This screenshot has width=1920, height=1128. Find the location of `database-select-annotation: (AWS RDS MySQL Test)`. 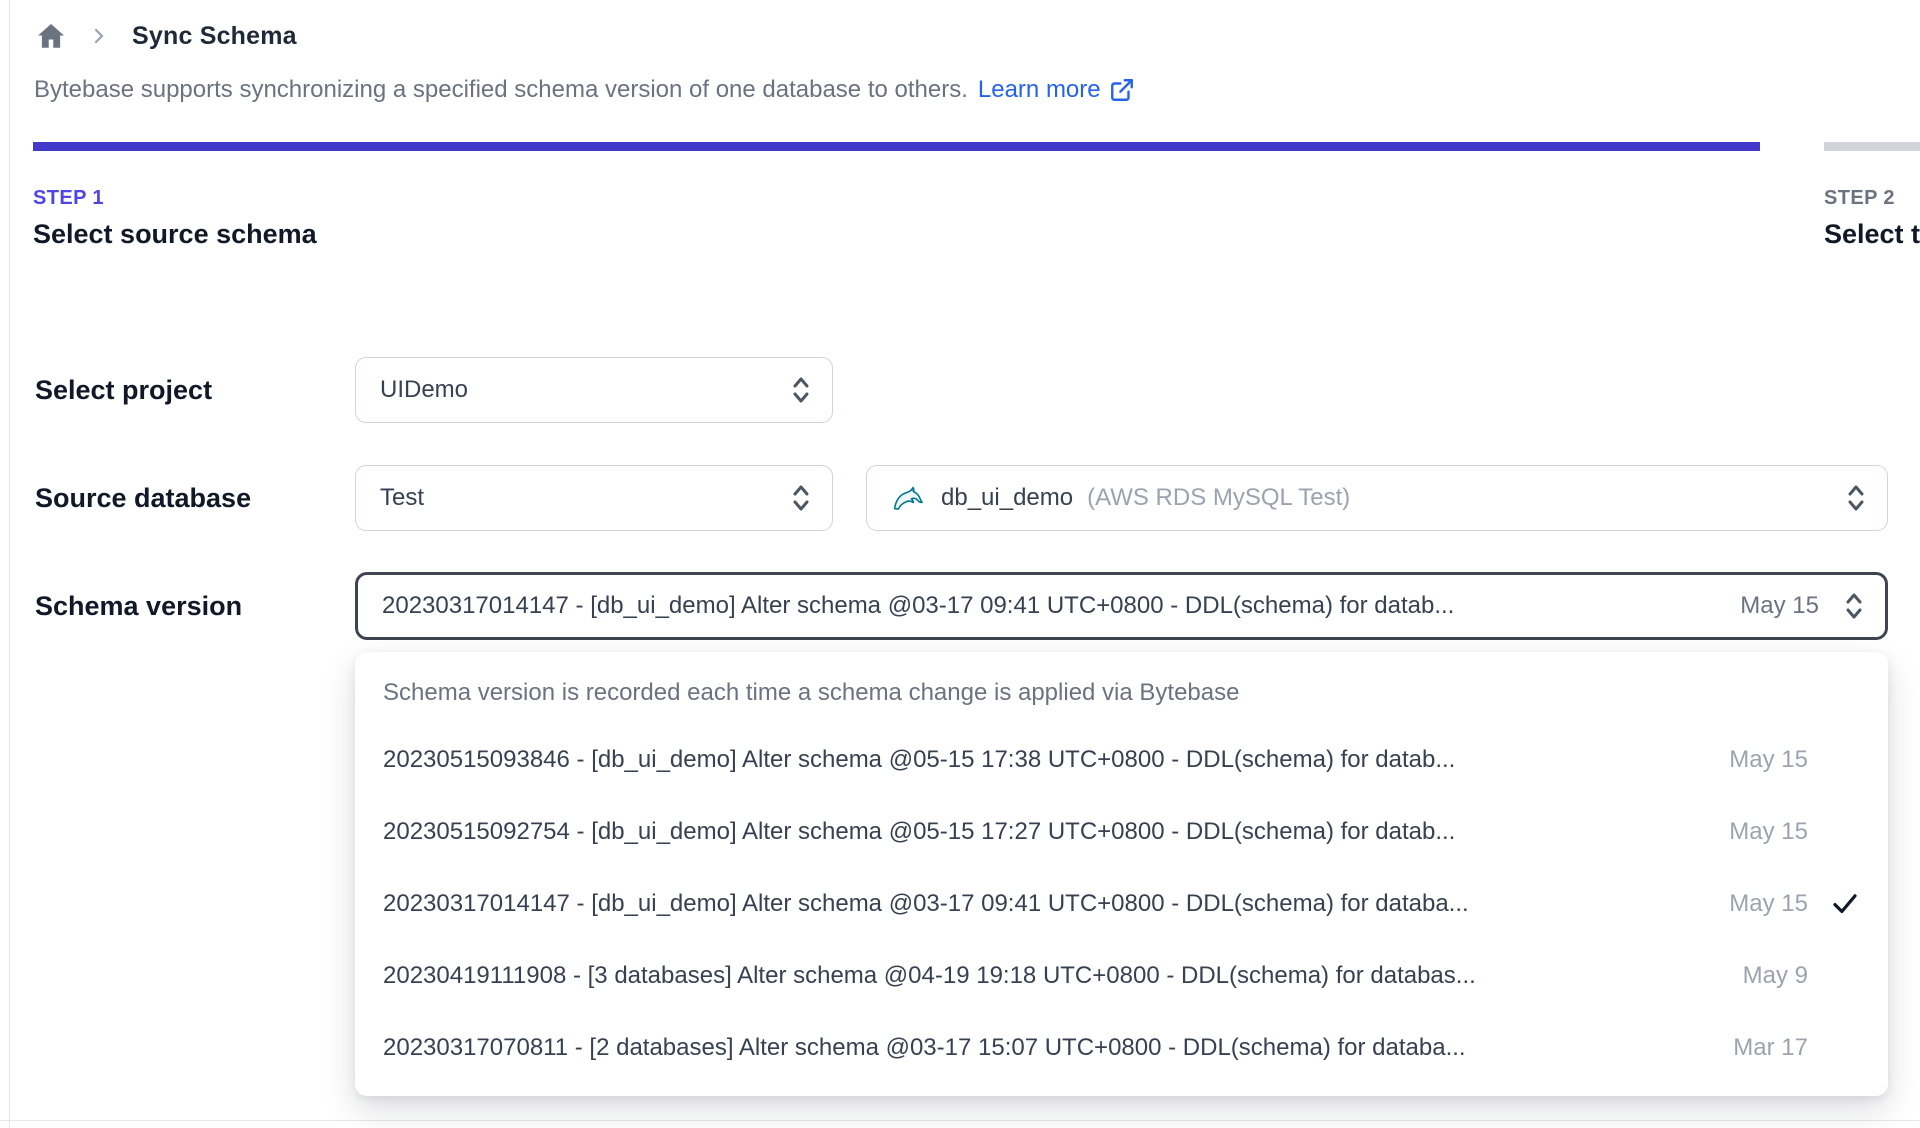

database-select-annotation: (AWS RDS MySQL Test) is located at coordinates (1219, 497).